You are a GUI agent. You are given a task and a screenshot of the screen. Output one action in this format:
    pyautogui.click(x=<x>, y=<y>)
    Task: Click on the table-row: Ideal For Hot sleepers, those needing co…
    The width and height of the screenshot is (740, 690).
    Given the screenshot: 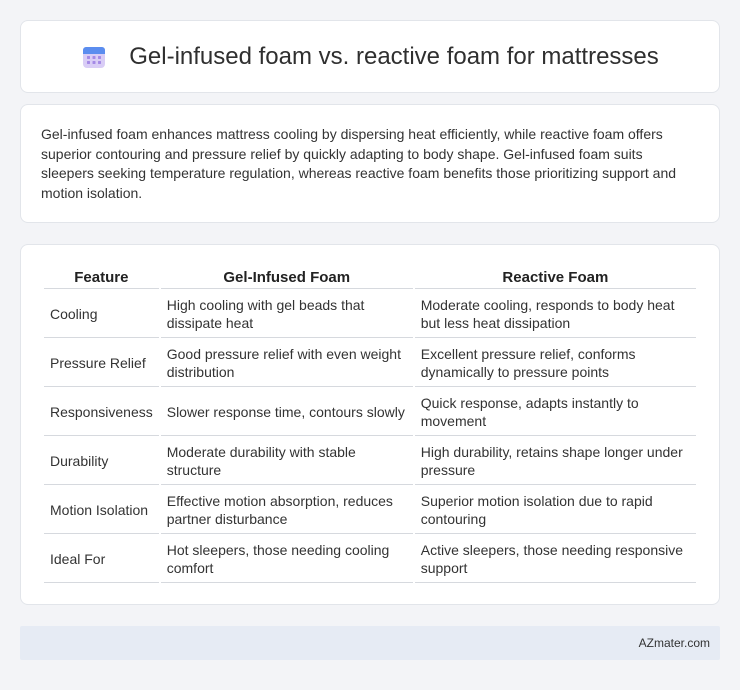 What is the action you would take?
    pyautogui.click(x=370, y=558)
    